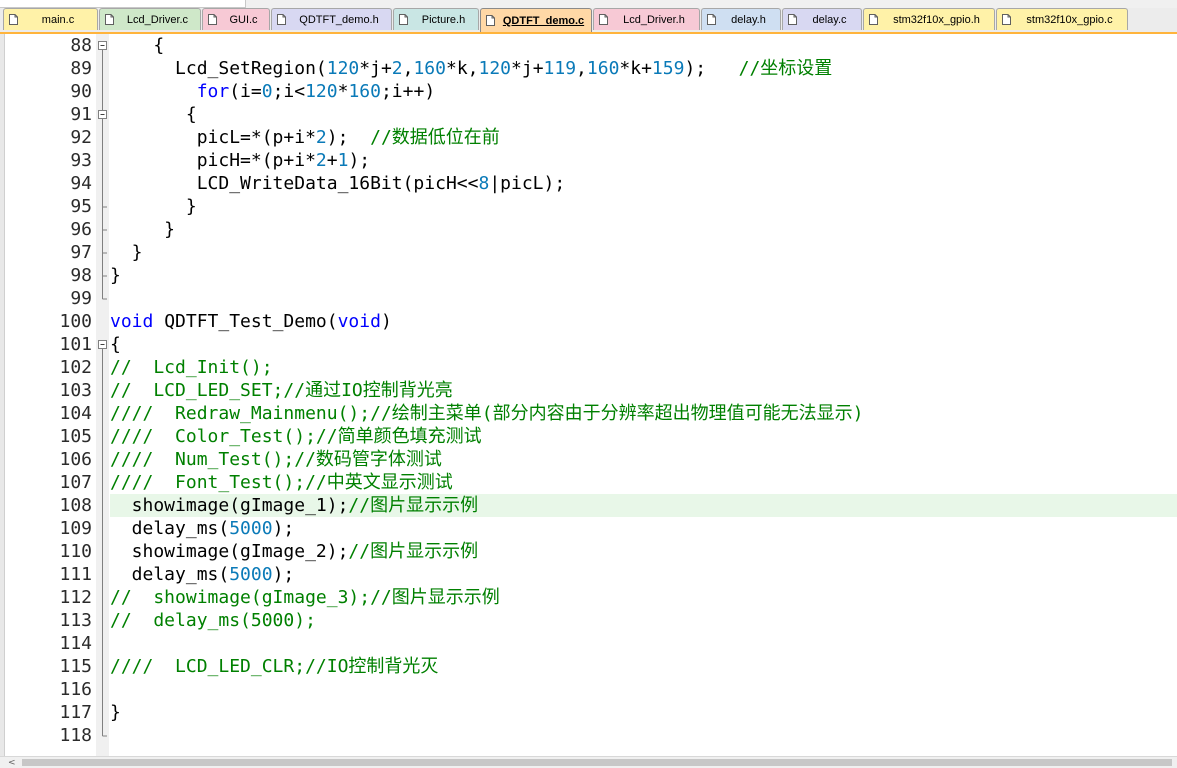  What do you see at coordinates (643, 321) in the screenshot?
I see `code-text: void QDTFT_Test_Demo(void)` at bounding box center [643, 321].